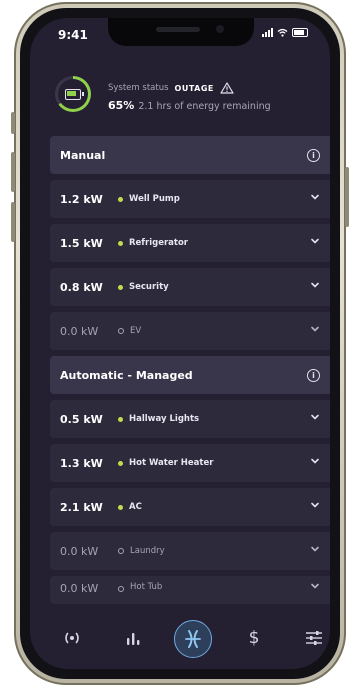  I want to click on charge-percent: 65%, so click(121, 105).